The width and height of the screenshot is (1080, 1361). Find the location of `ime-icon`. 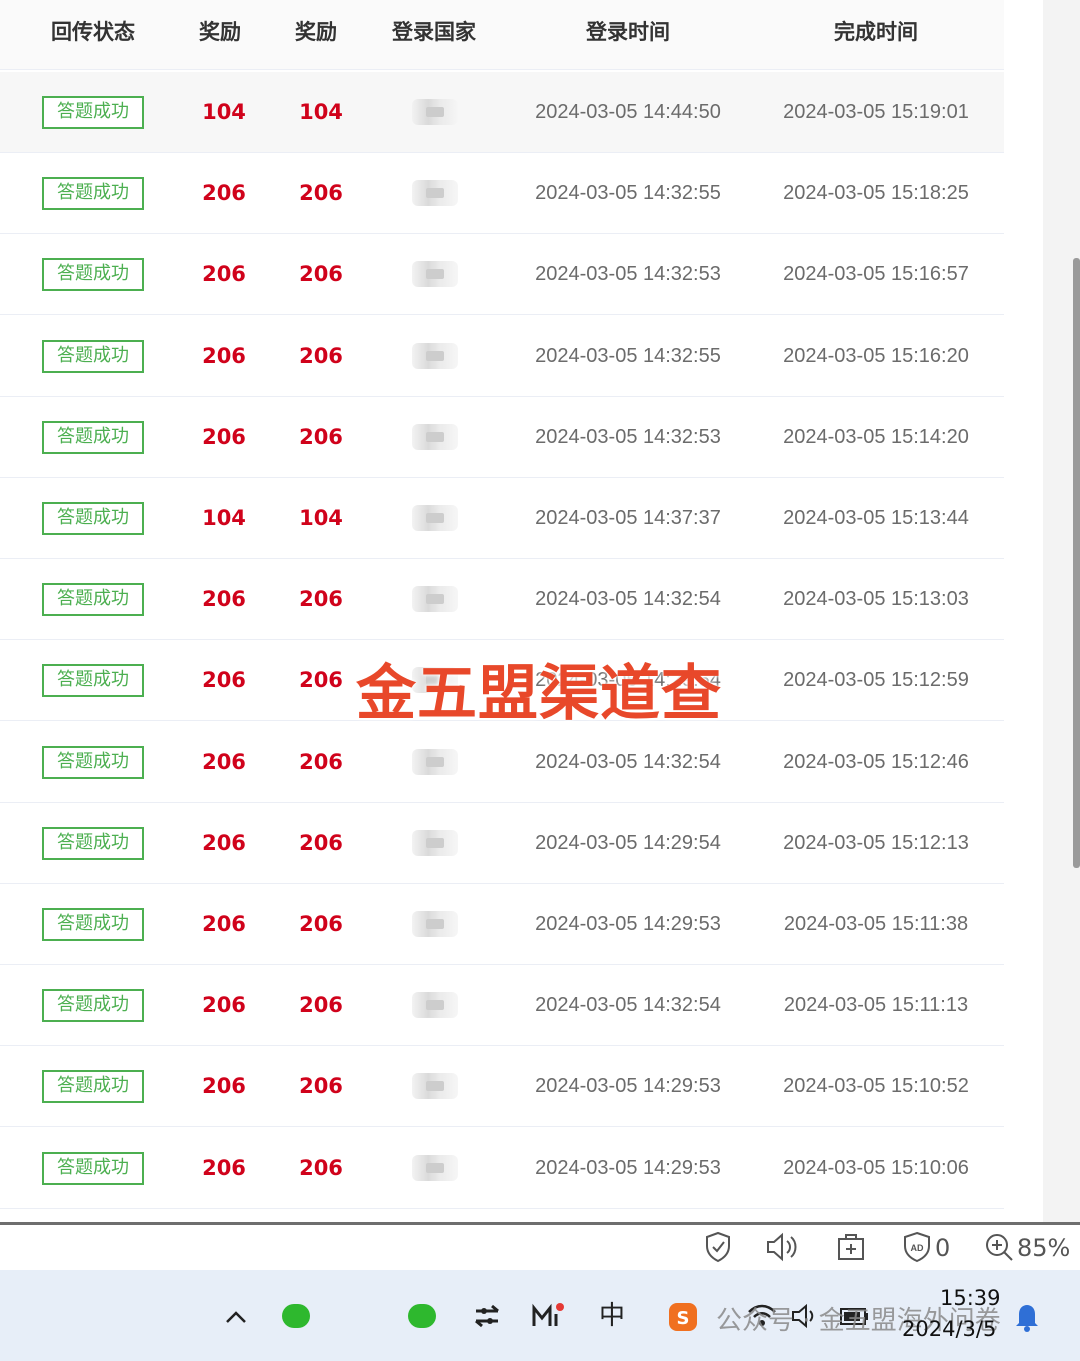

ime-icon is located at coordinates (548, 1316).